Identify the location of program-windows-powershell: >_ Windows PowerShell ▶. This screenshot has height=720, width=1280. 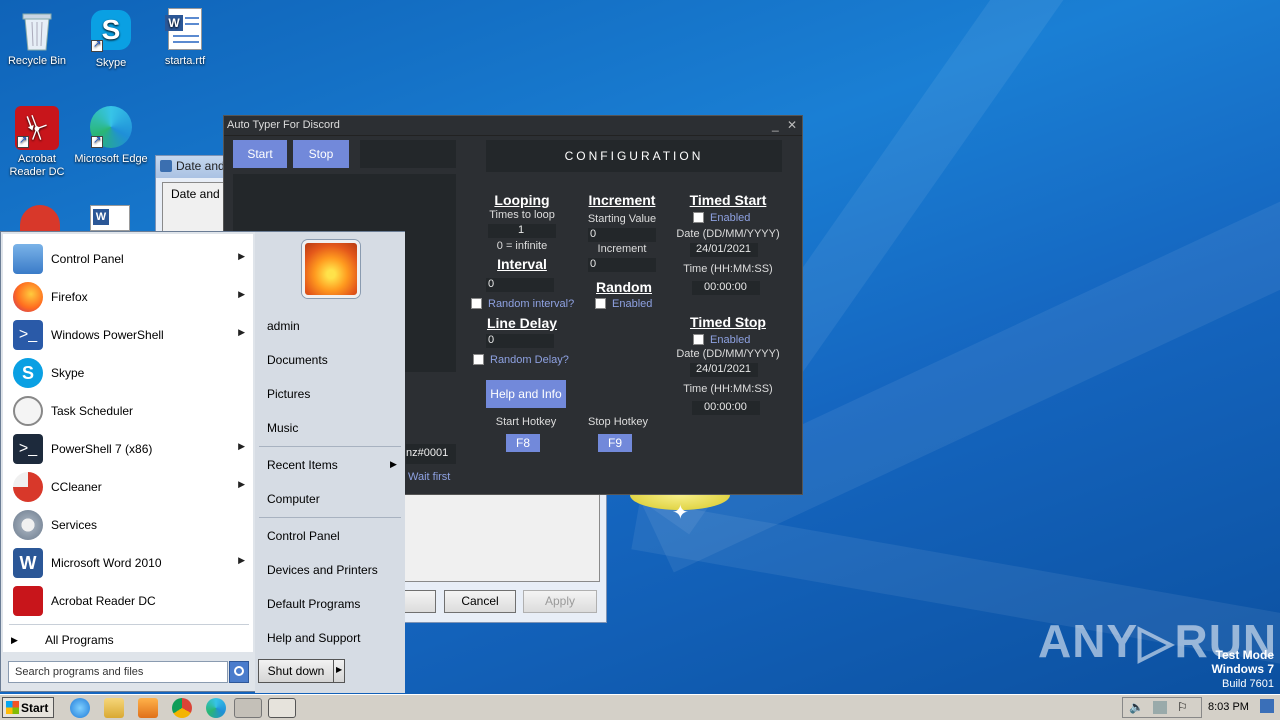
(131, 335).